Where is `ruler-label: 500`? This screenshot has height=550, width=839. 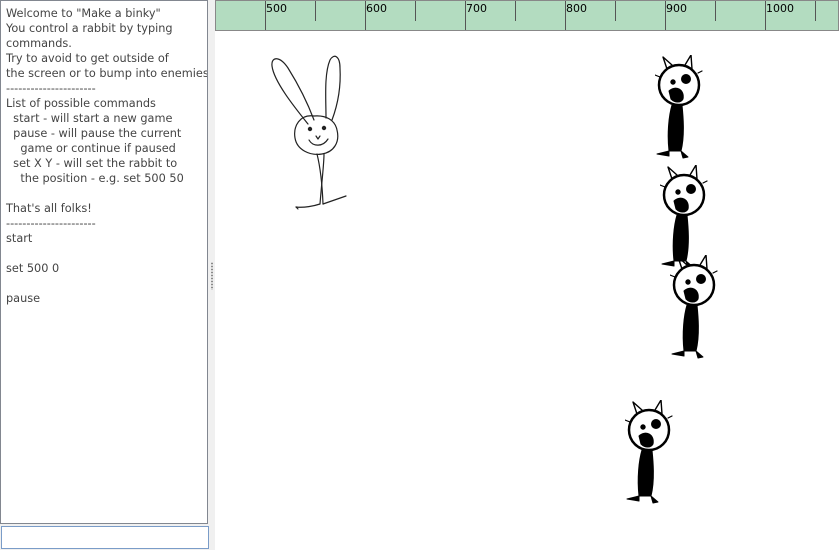 ruler-label: 500 is located at coordinates (276, 8).